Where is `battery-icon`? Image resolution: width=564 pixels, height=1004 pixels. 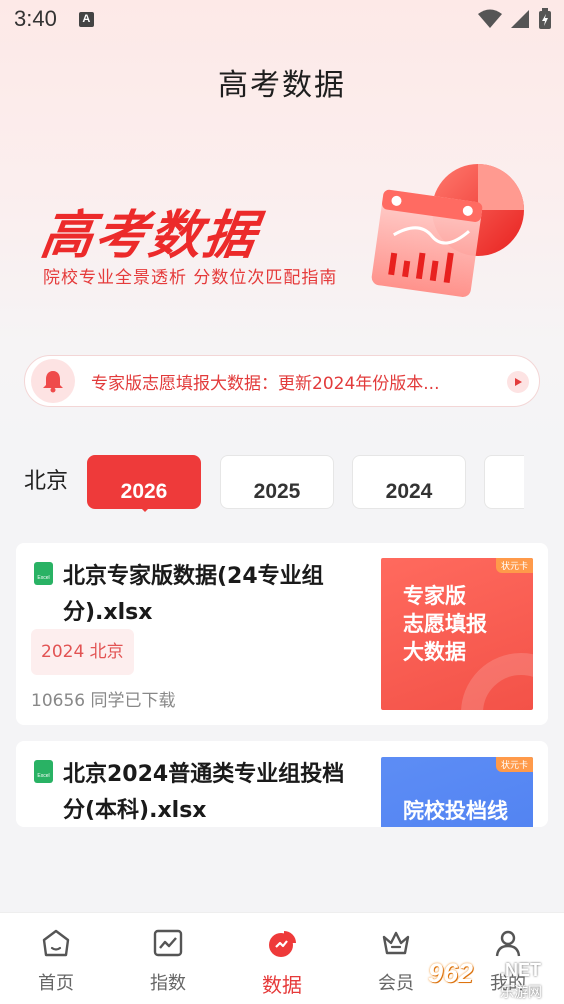 battery-icon is located at coordinates (545, 18).